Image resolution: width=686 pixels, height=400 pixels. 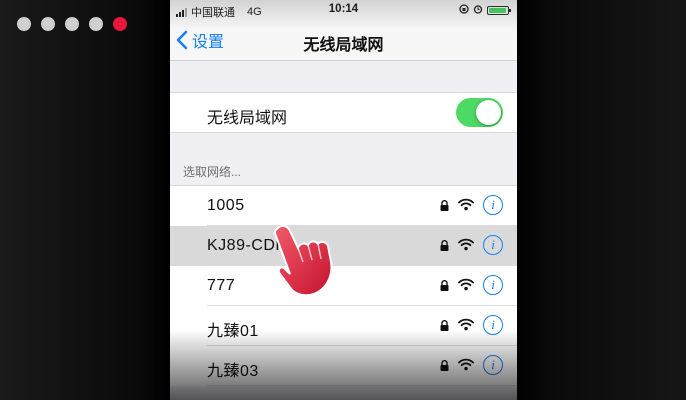 I want to click on navigation-bar: 设置 无线局域网, so click(x=343, y=40).